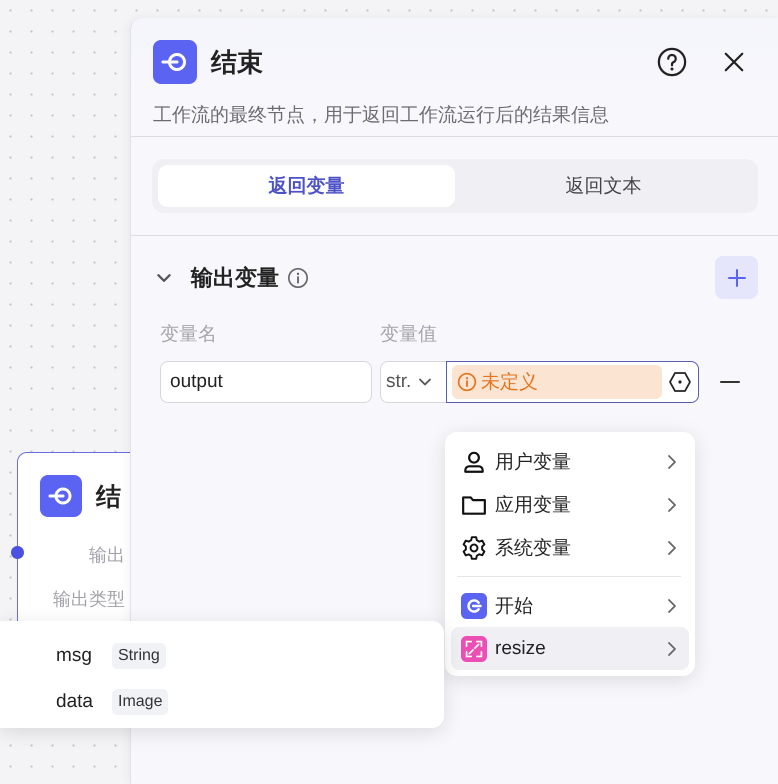 This screenshot has width=778, height=784. I want to click on help-icon, so click(672, 62).